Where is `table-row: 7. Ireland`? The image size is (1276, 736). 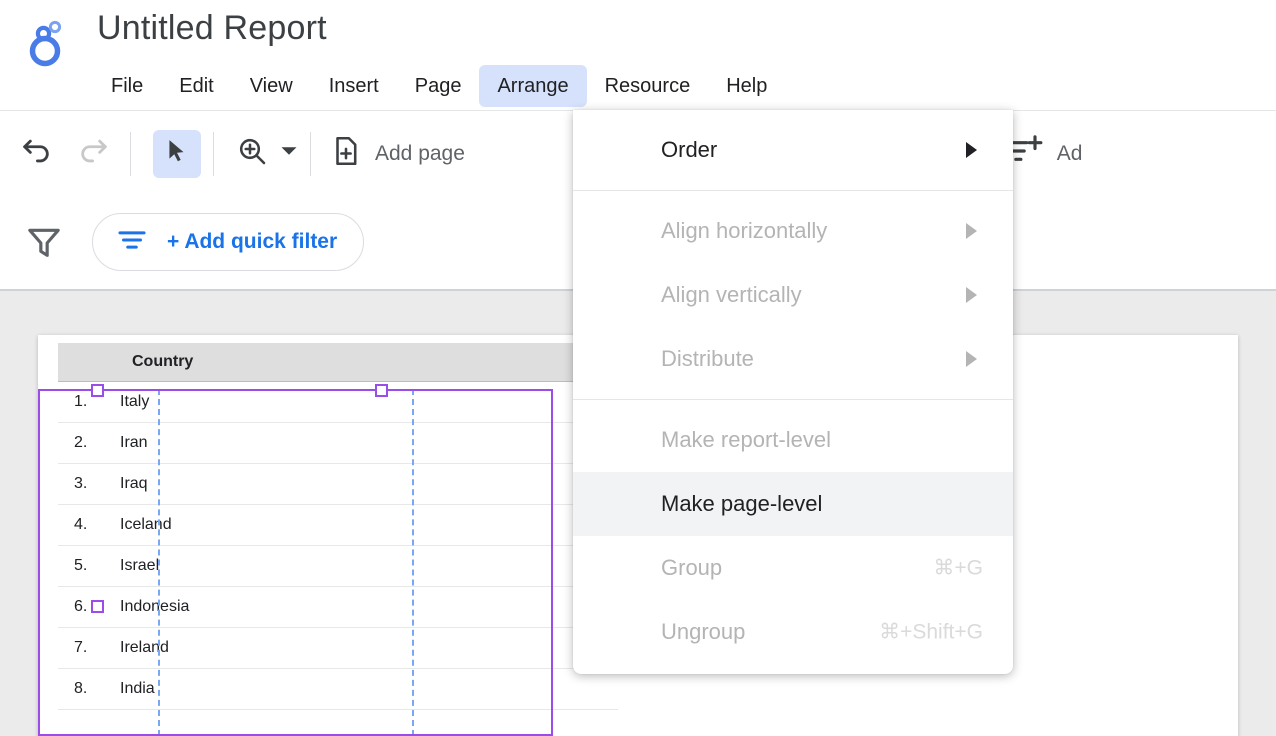 table-row: 7. Ireland is located at coordinates (338, 648).